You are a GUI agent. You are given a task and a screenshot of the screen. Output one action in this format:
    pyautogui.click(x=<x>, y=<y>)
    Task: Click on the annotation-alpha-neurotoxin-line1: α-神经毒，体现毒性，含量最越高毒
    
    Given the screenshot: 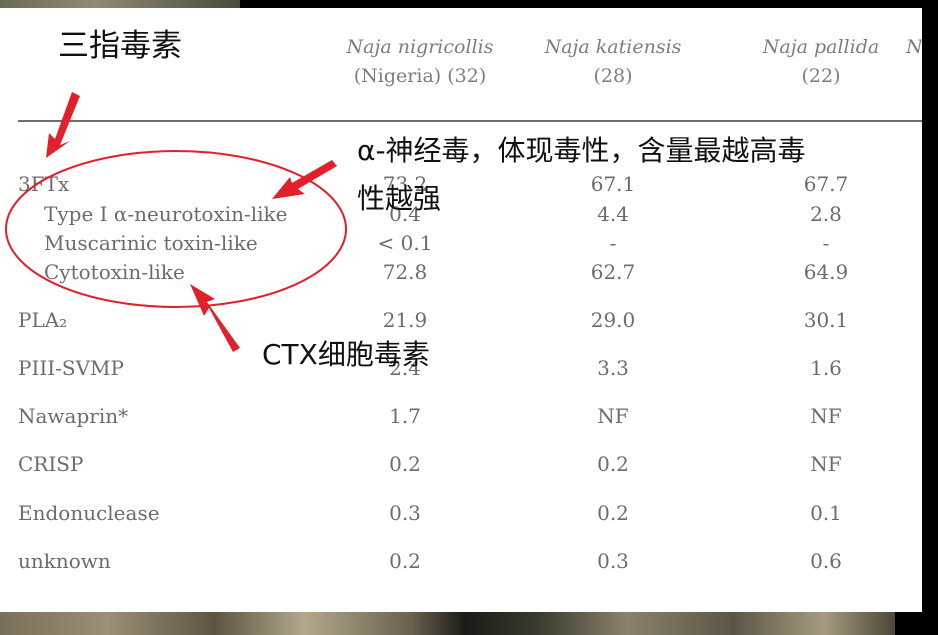 What is the action you would take?
    pyautogui.click(x=581, y=150)
    